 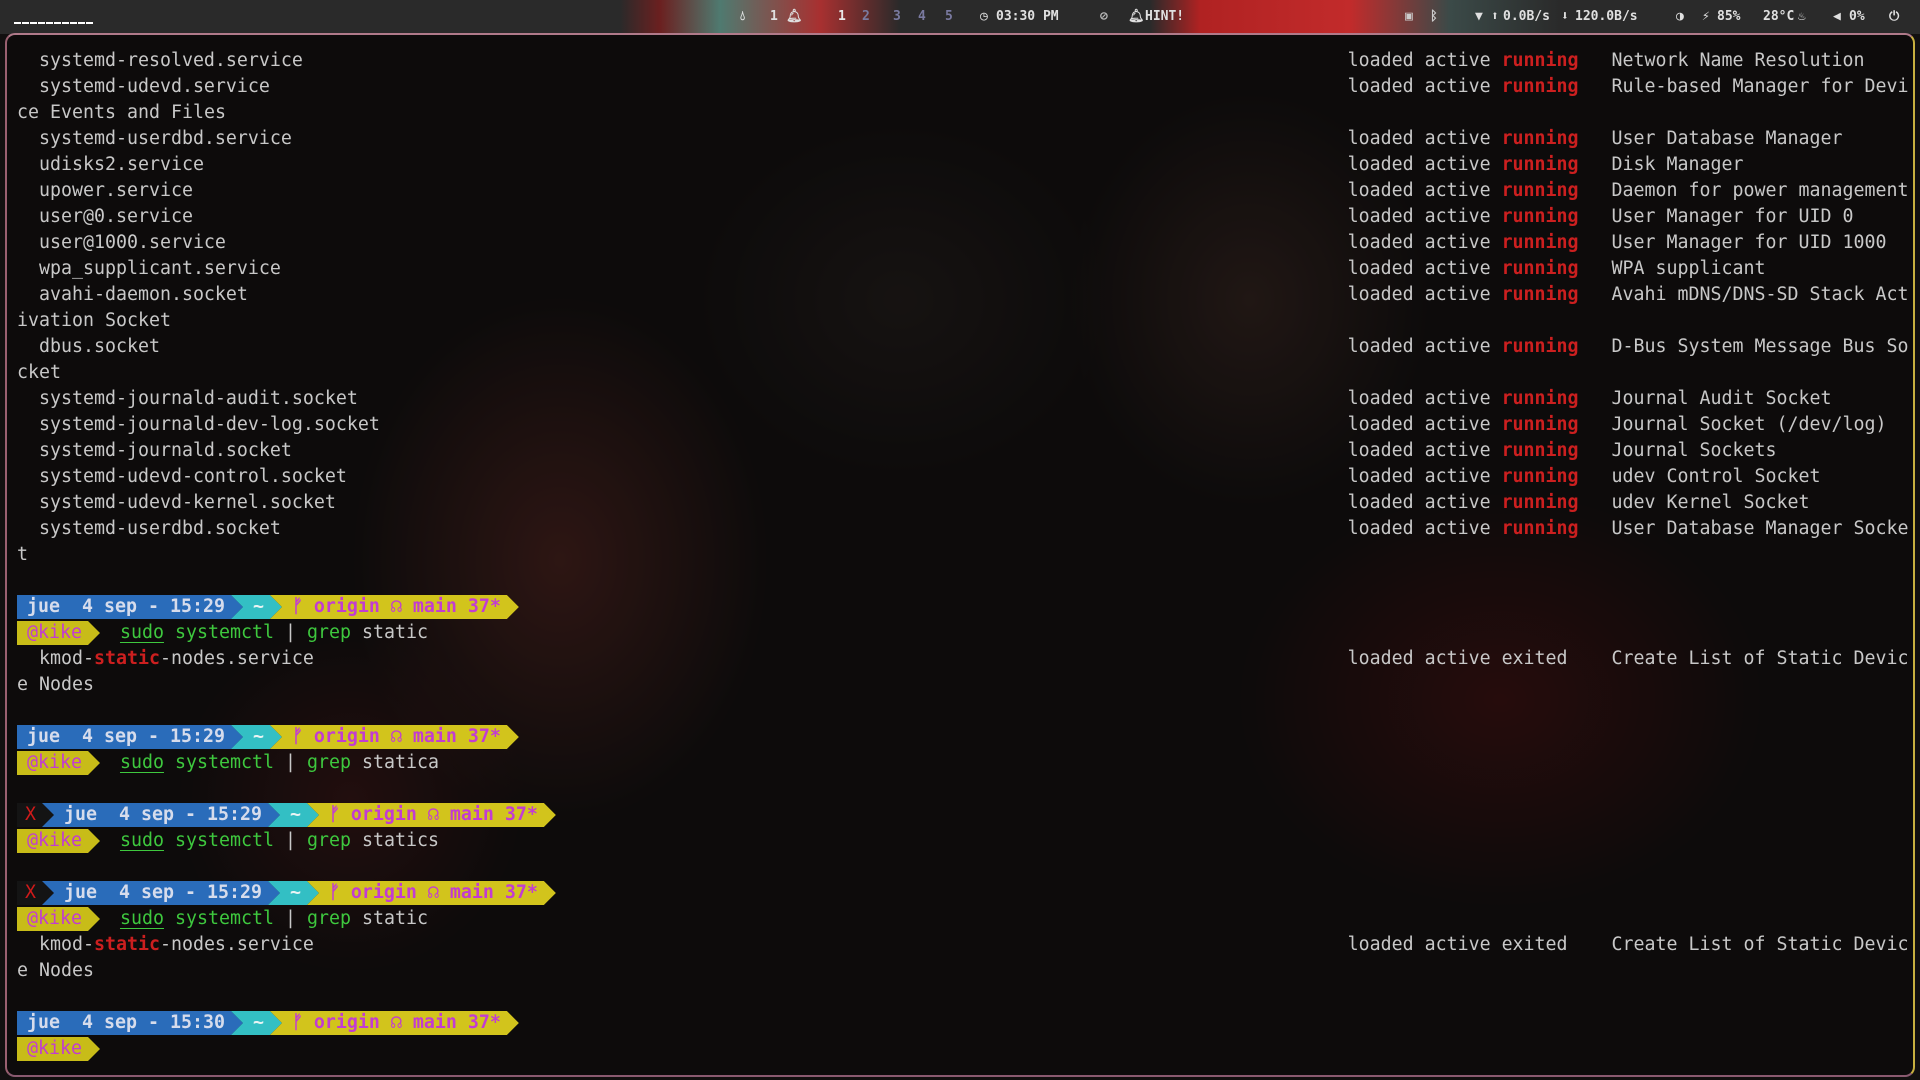 What do you see at coordinates (1534, 944) in the screenshot?
I see `sub-state: exited` at bounding box center [1534, 944].